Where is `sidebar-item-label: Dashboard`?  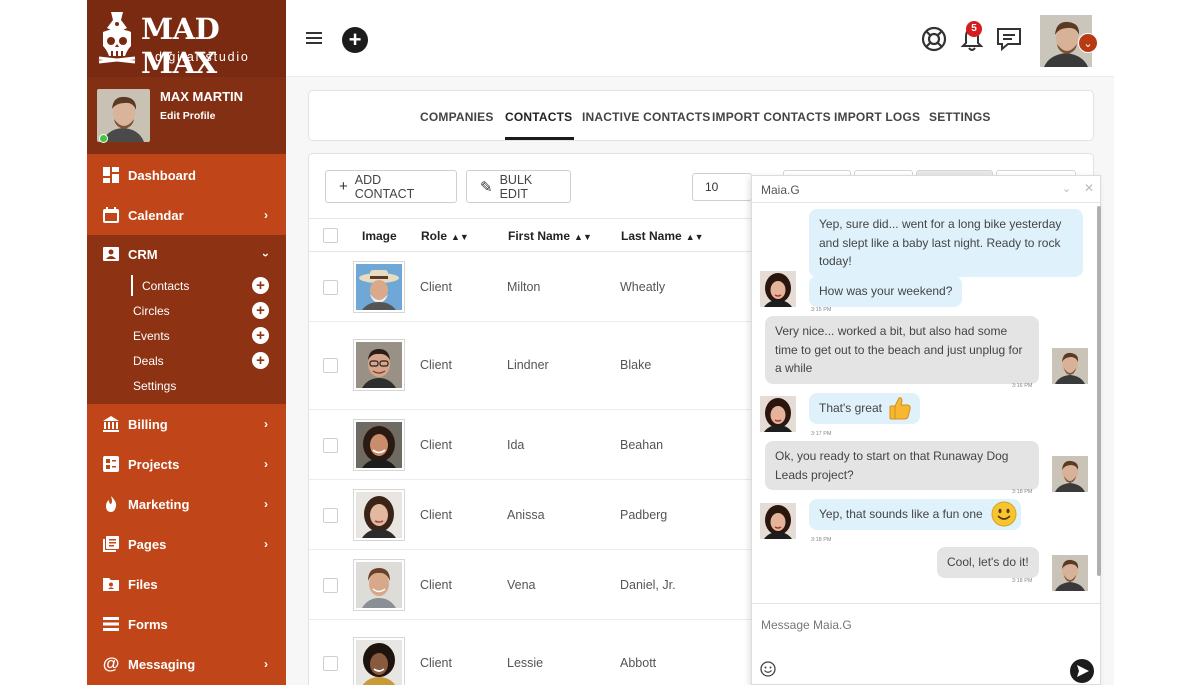 sidebar-item-label: Dashboard is located at coordinates (162, 175).